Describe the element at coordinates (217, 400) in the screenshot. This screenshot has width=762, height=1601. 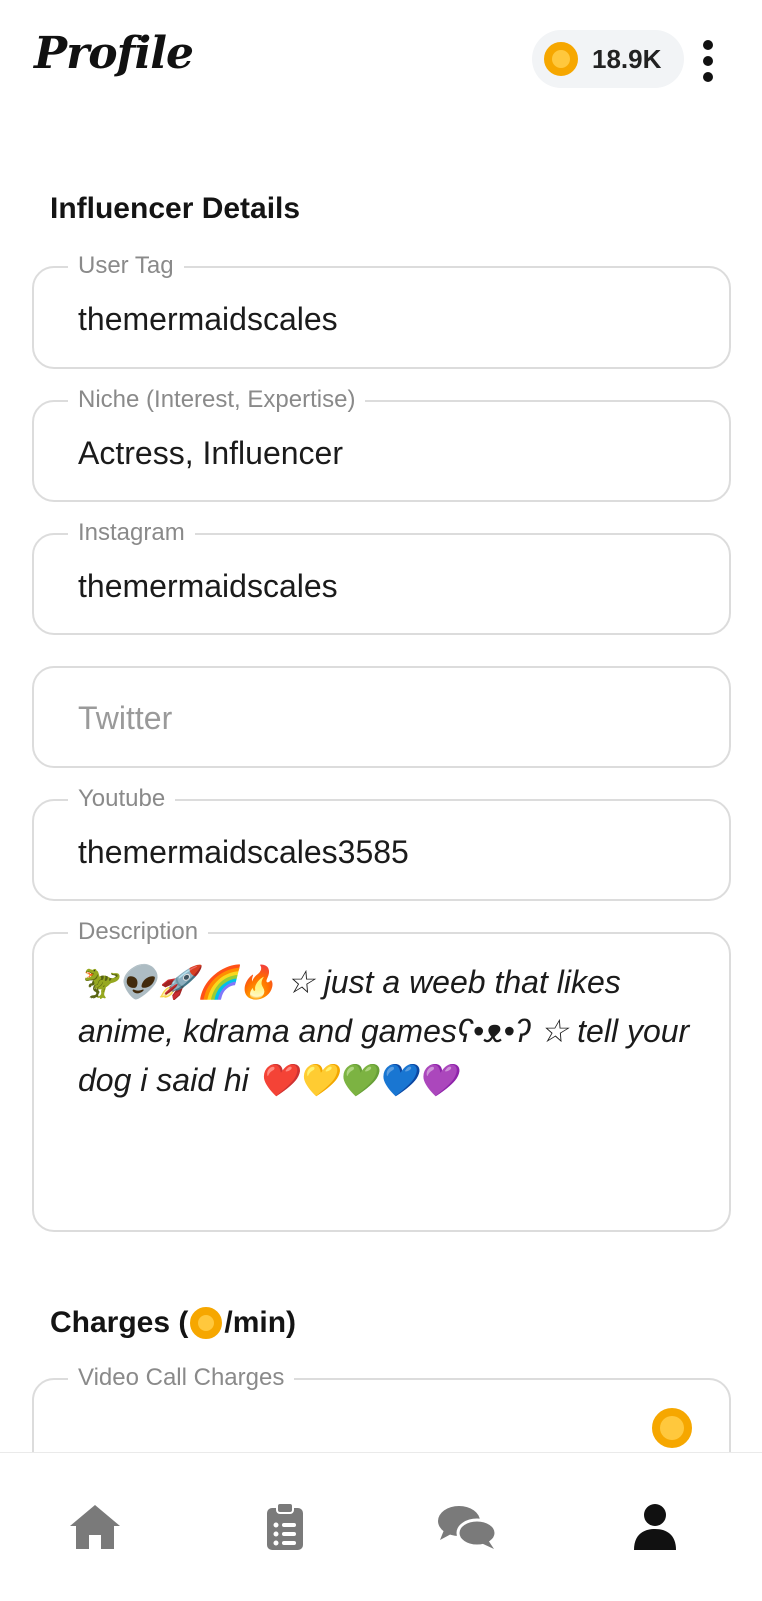
I see `niche-label: Niche (Interest, Expertise)` at that location.